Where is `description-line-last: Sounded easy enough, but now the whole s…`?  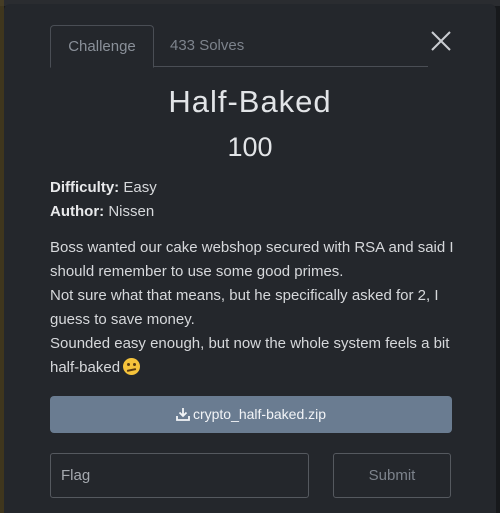 description-line-last: Sounded easy enough, but now the whole s… is located at coordinates (255, 356).